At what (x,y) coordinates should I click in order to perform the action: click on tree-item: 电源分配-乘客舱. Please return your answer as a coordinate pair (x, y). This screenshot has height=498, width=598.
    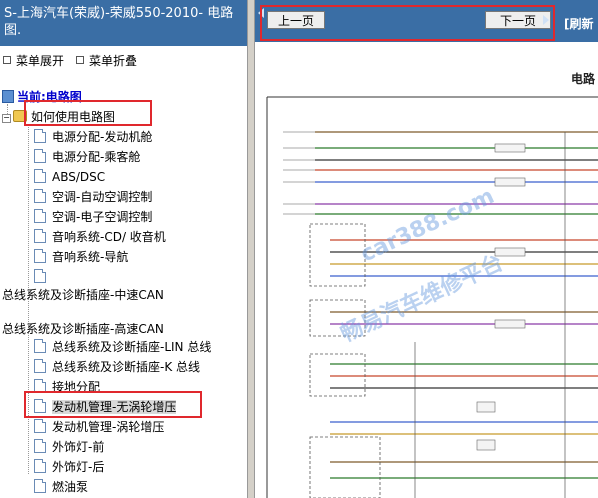
    Looking at the image, I should click on (87, 157).